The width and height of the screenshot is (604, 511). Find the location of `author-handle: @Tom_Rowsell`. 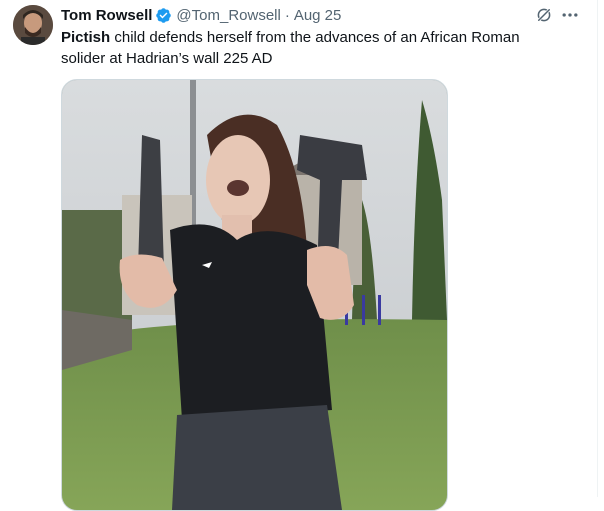

author-handle: @Tom_Rowsell is located at coordinates (228, 15).